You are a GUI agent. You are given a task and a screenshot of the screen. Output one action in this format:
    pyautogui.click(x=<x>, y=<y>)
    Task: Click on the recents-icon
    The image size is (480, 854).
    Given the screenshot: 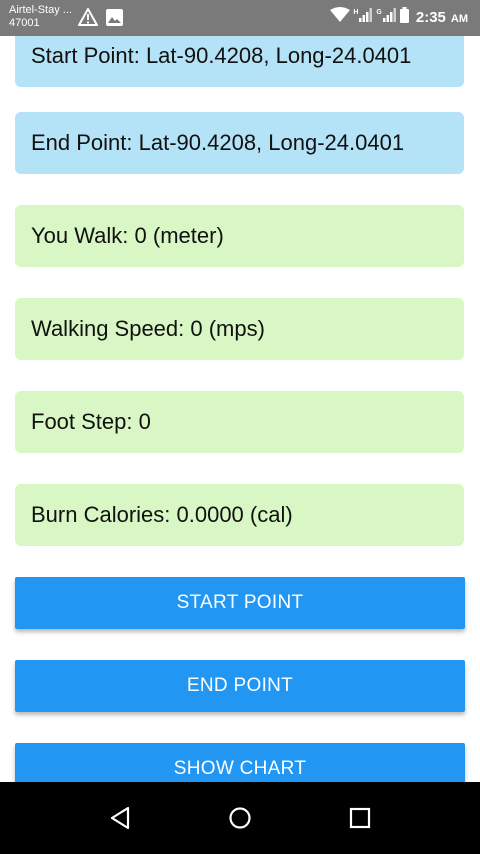 What is the action you would take?
    pyautogui.click(x=360, y=818)
    